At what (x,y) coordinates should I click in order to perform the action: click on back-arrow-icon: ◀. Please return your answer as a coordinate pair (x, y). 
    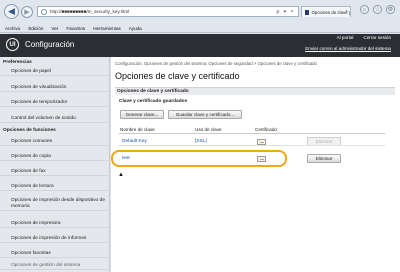
    Looking at the image, I should click on (11, 11).